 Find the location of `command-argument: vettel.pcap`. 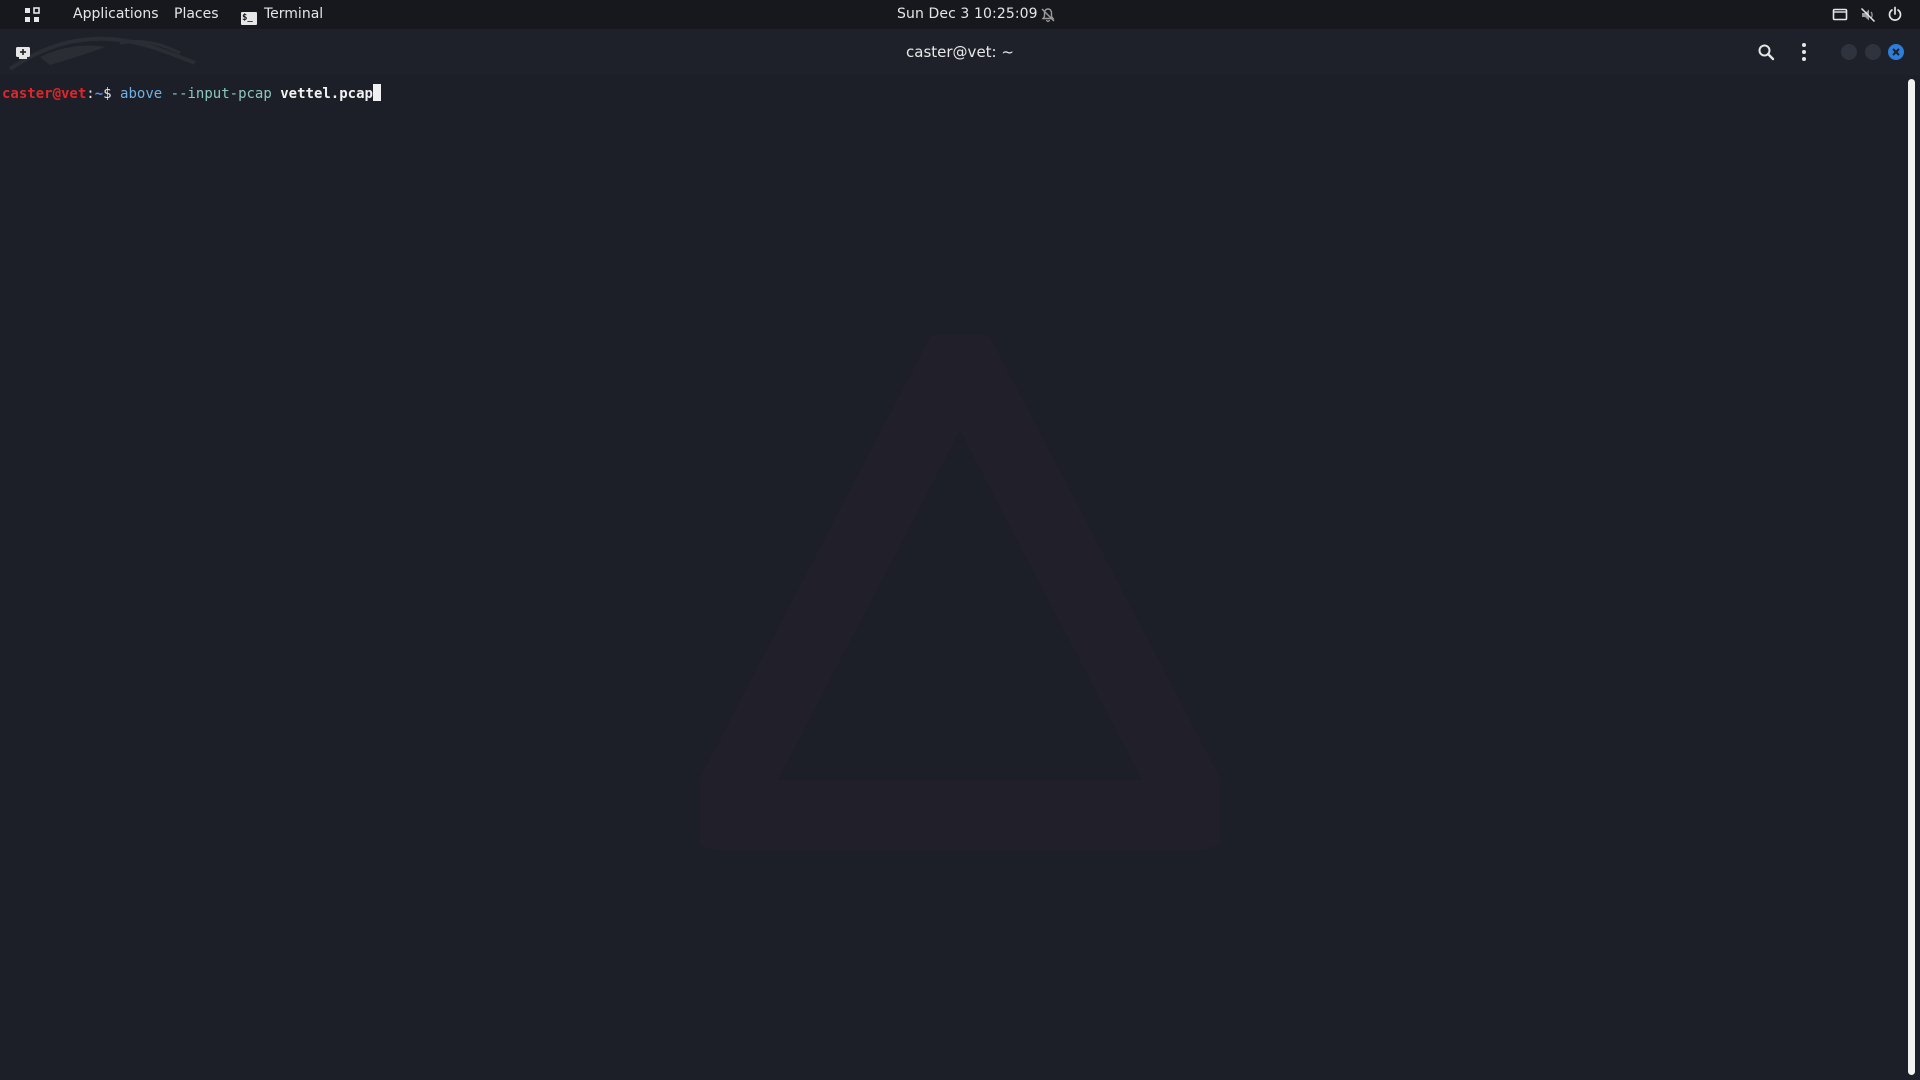

command-argument: vettel.pcap is located at coordinates (326, 94).